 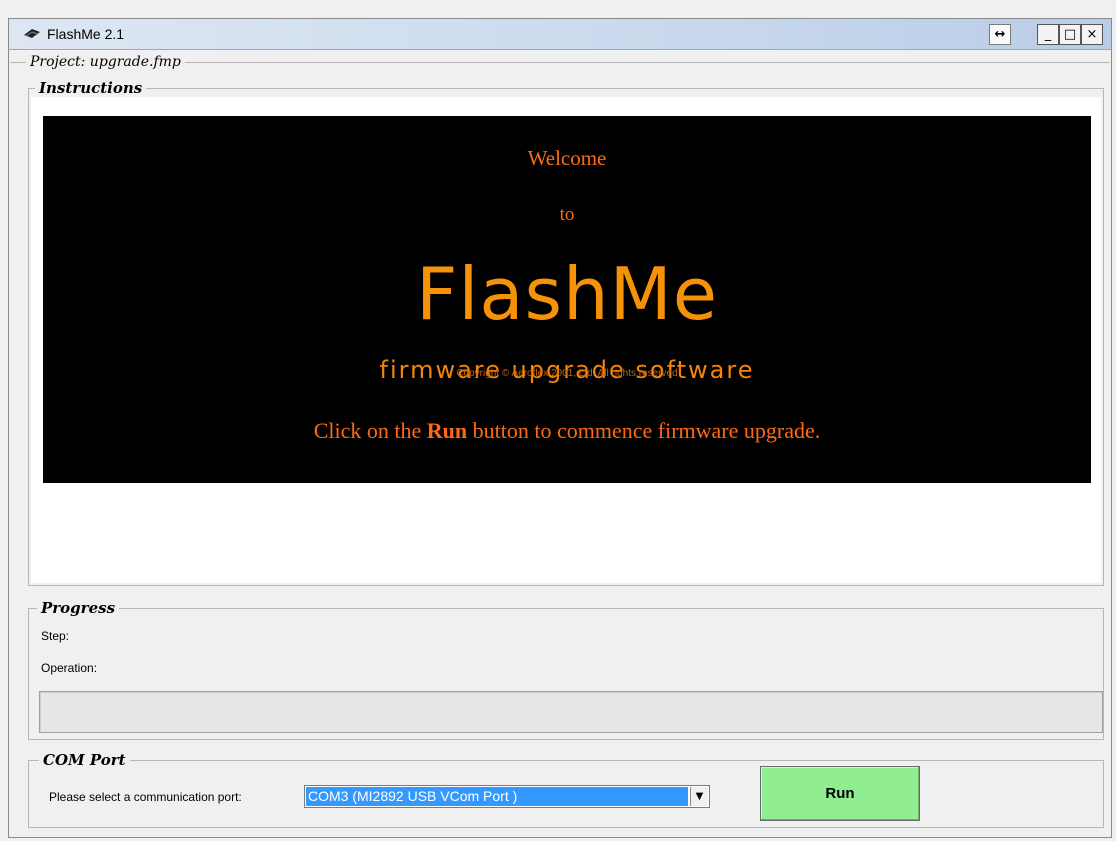 I want to click on run-button: Run, so click(x=840, y=793).